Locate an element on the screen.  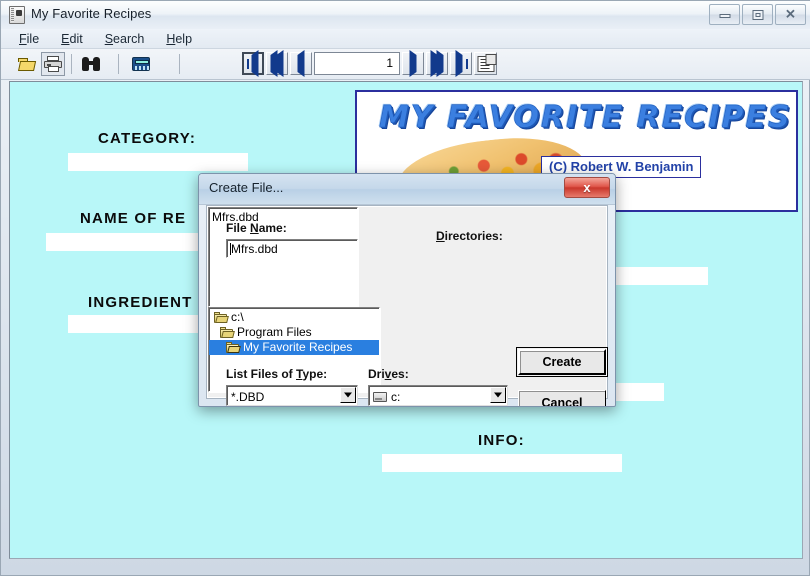
create-button: Create is located at coordinates (562, 362).